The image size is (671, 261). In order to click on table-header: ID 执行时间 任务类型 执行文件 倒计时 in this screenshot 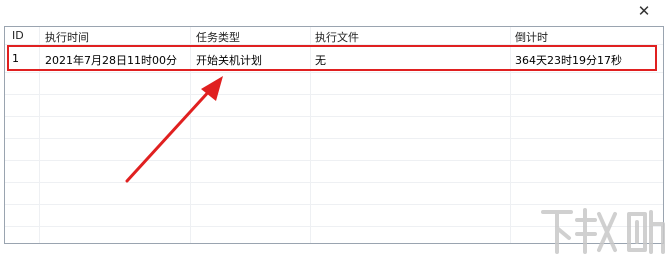, I will do `click(334, 35)`.